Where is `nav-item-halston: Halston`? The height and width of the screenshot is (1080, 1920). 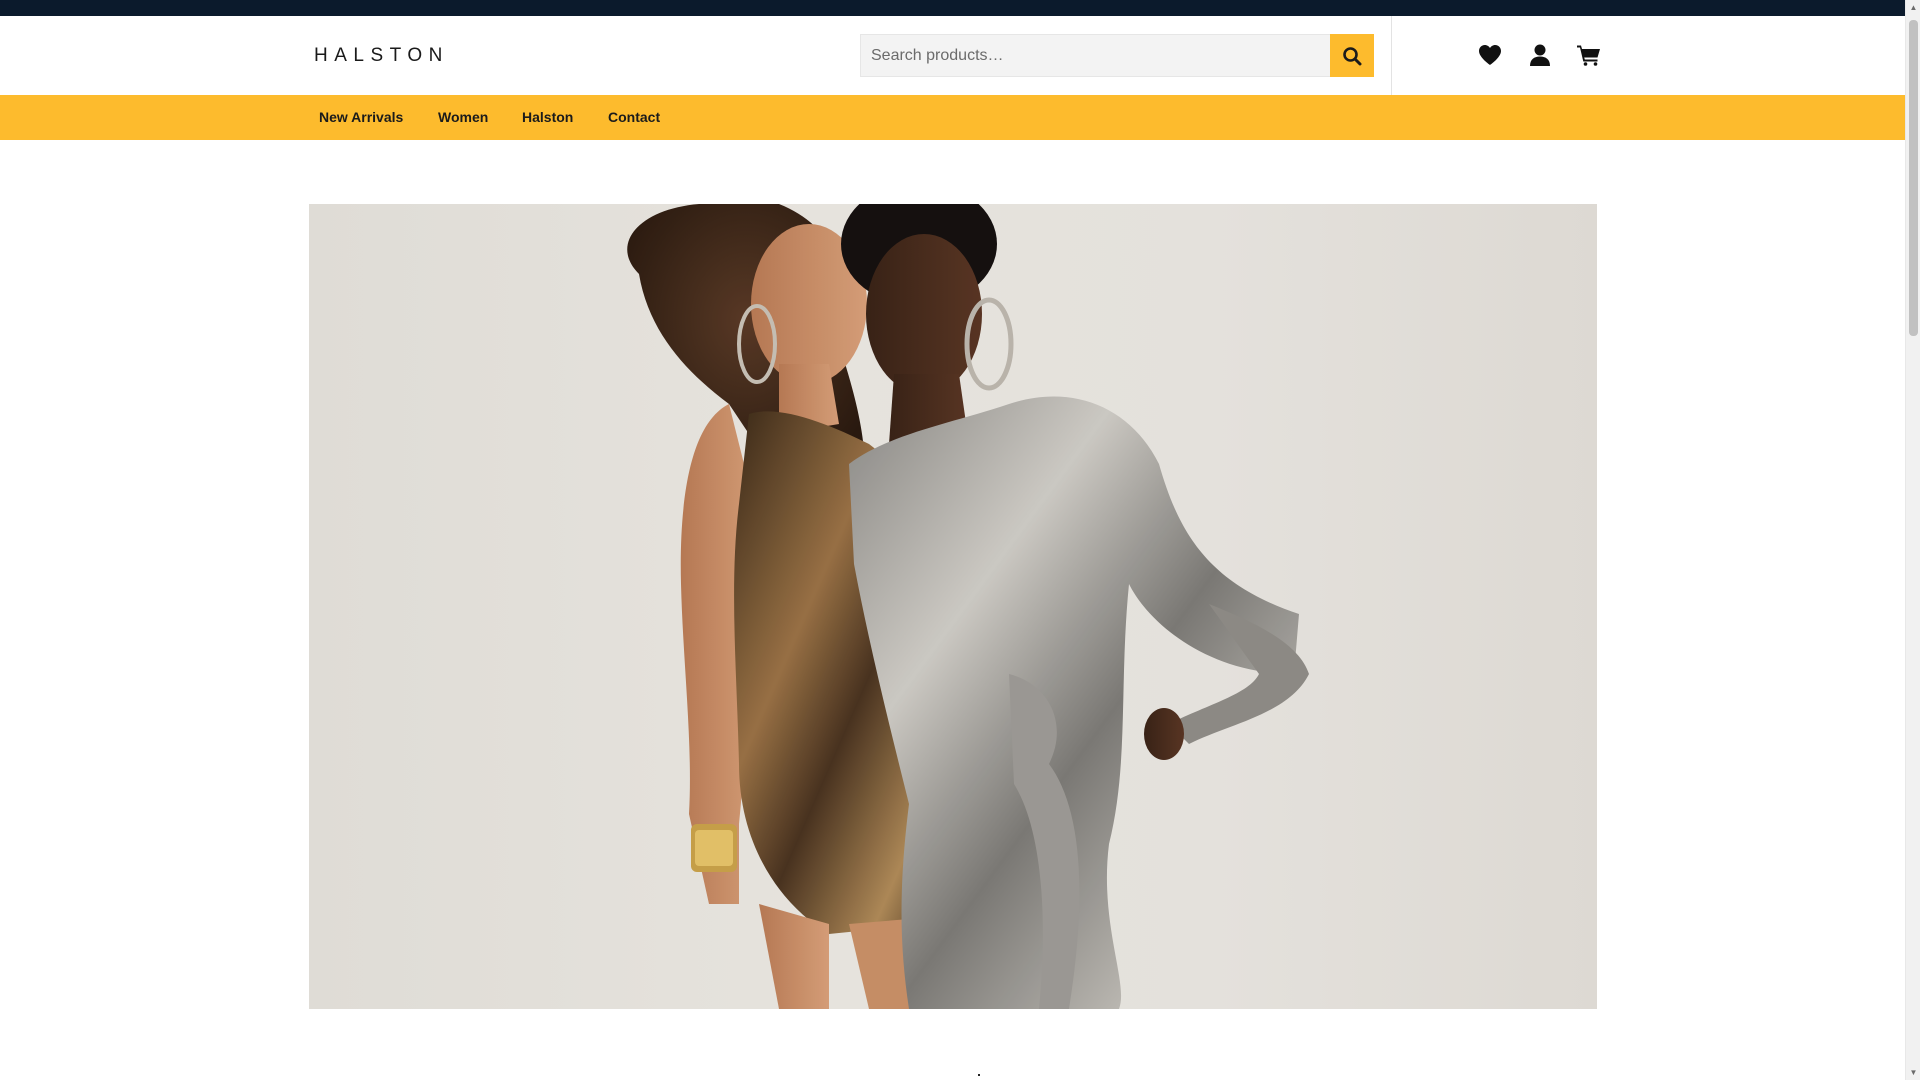
nav-item-halston: Halston is located at coordinates (547, 117).